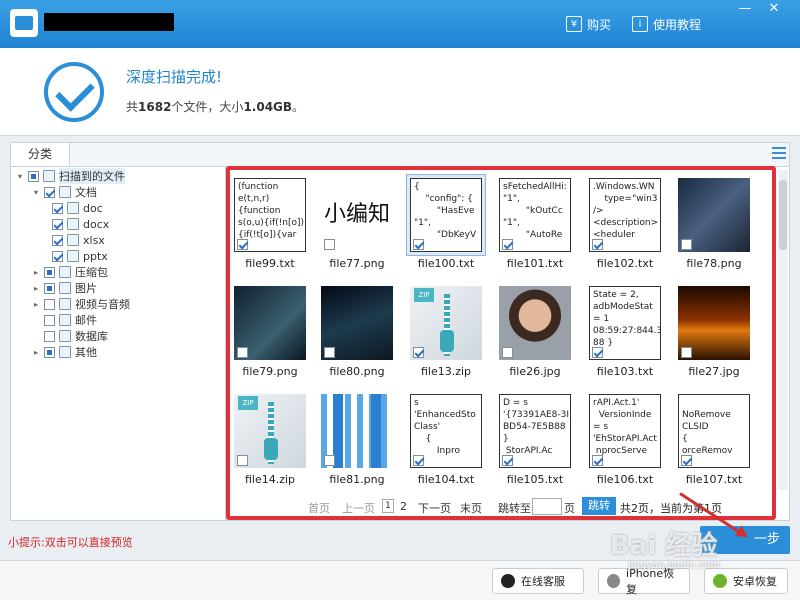 The width and height of the screenshot is (800, 600). What do you see at coordinates (644, 581) in the screenshot?
I see `iphone-recover-button: iPhone恢复` at bounding box center [644, 581].